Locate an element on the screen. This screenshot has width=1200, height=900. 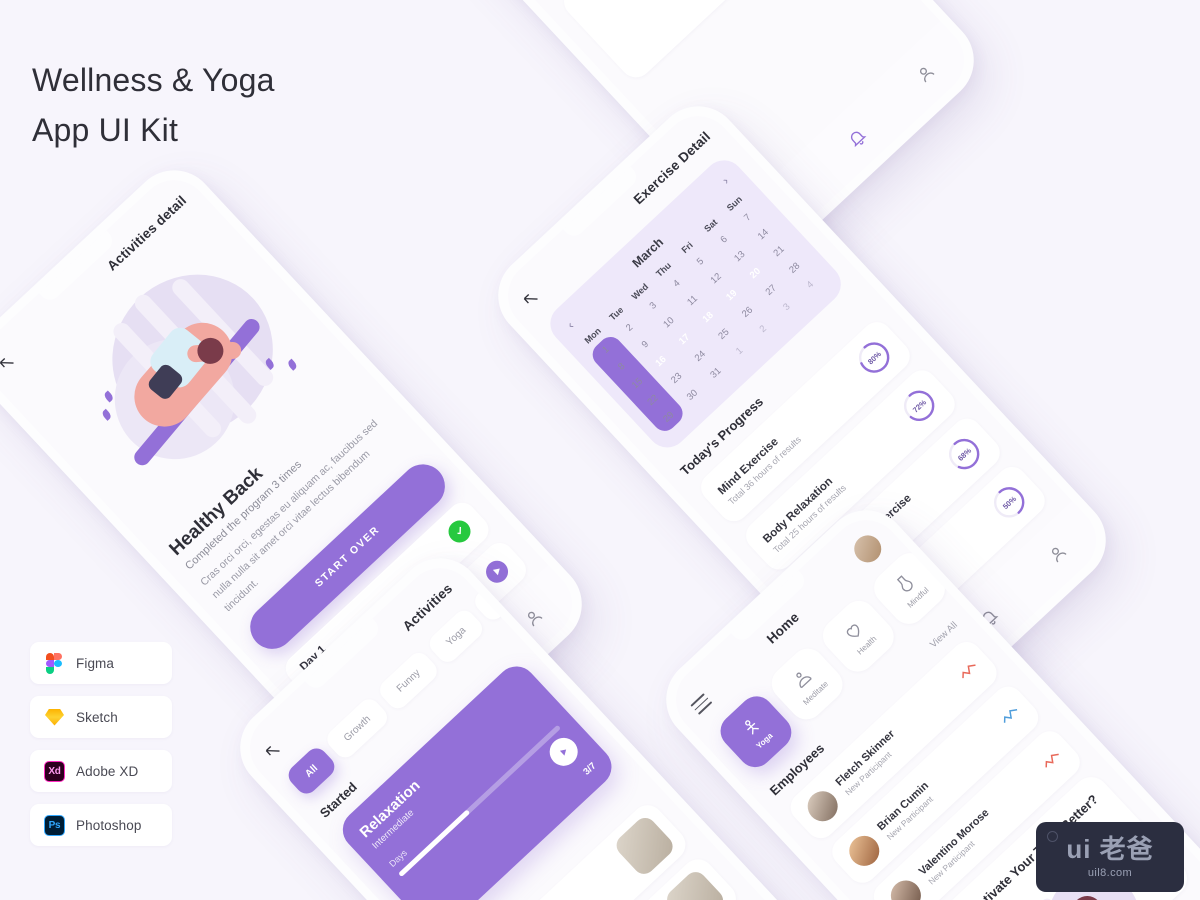
software-badge-label: Sketch is located at coordinates (97, 717).